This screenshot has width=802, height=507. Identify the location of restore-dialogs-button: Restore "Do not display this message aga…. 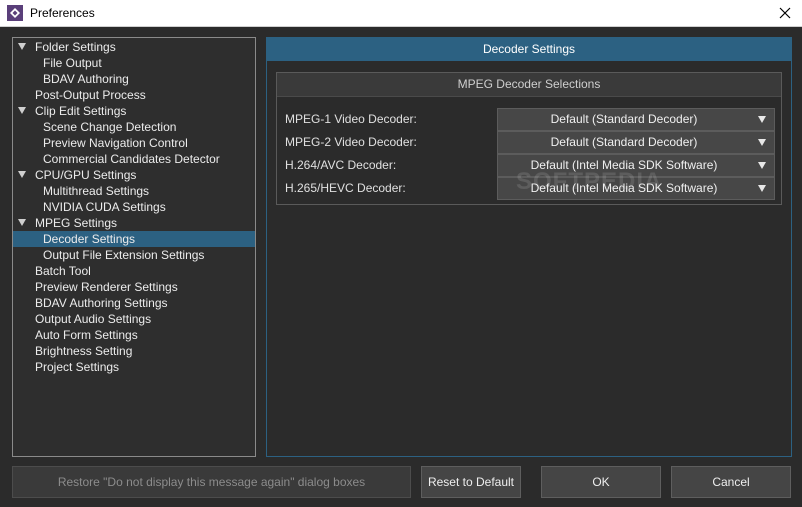
(211, 482).